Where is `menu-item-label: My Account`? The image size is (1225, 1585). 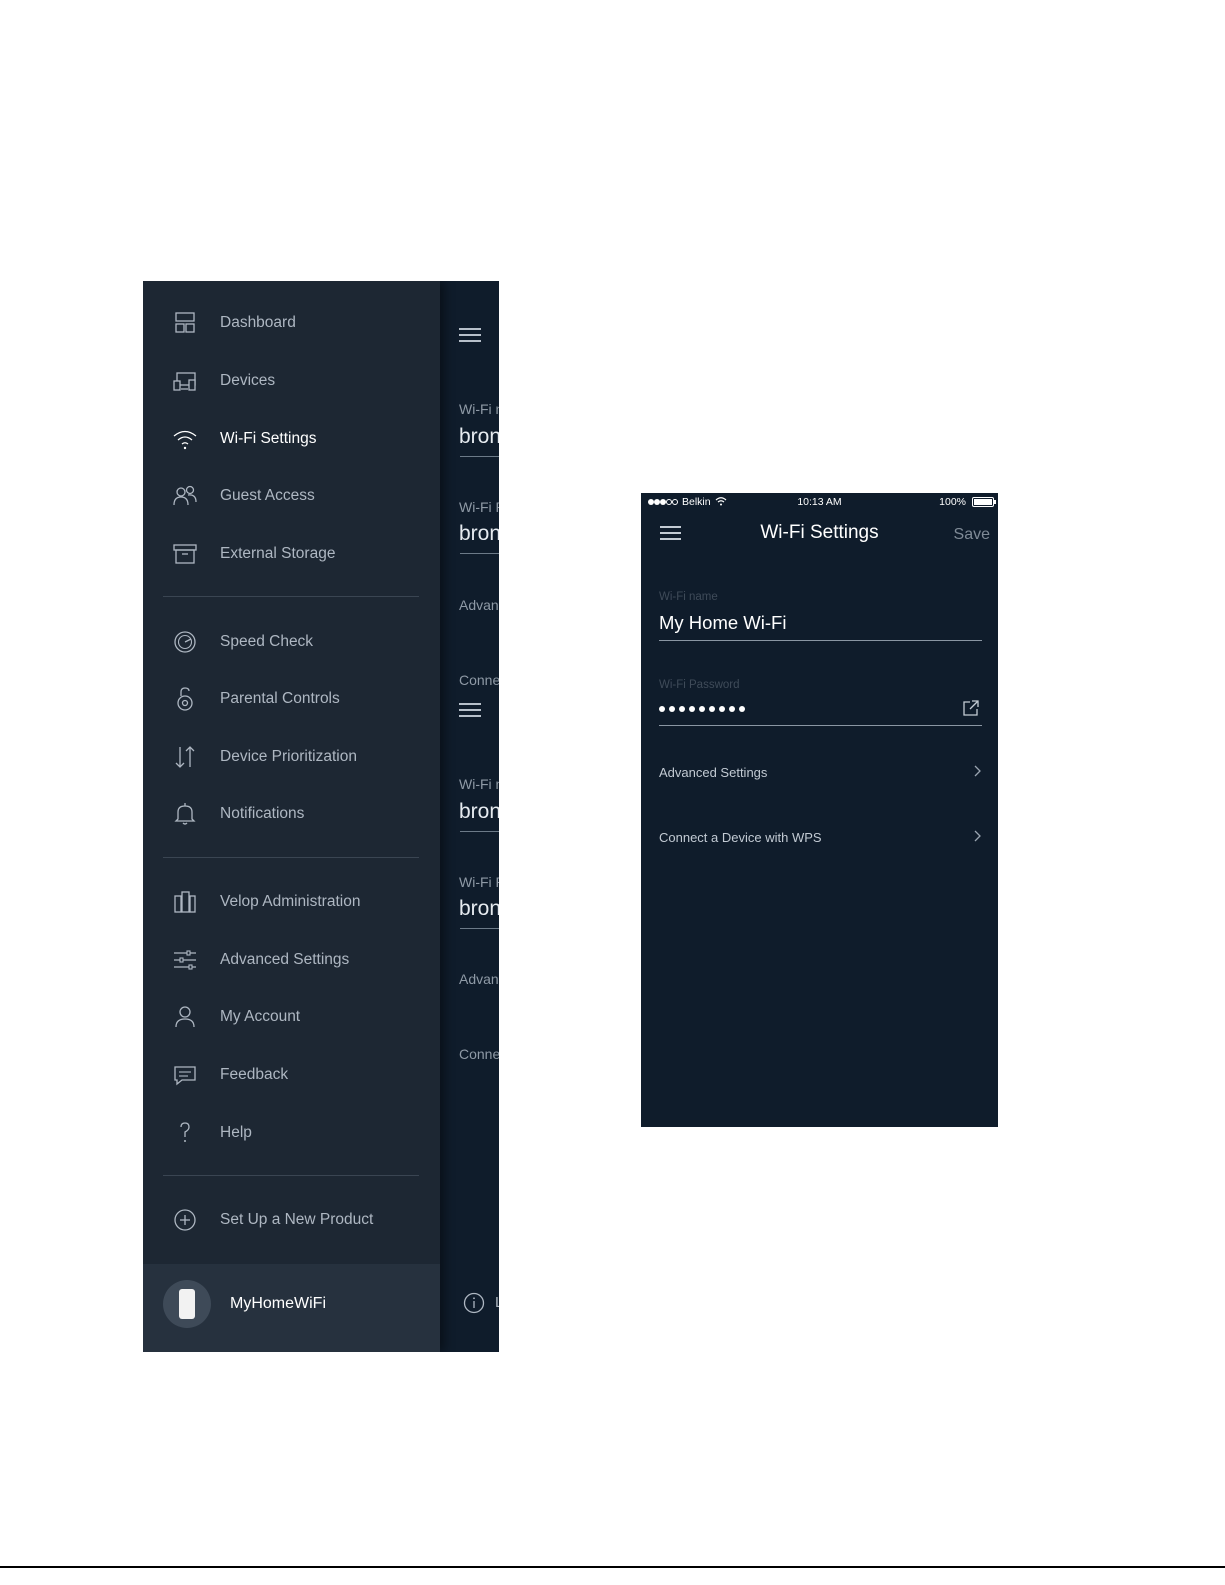
menu-item-label: My Account is located at coordinates (260, 1016).